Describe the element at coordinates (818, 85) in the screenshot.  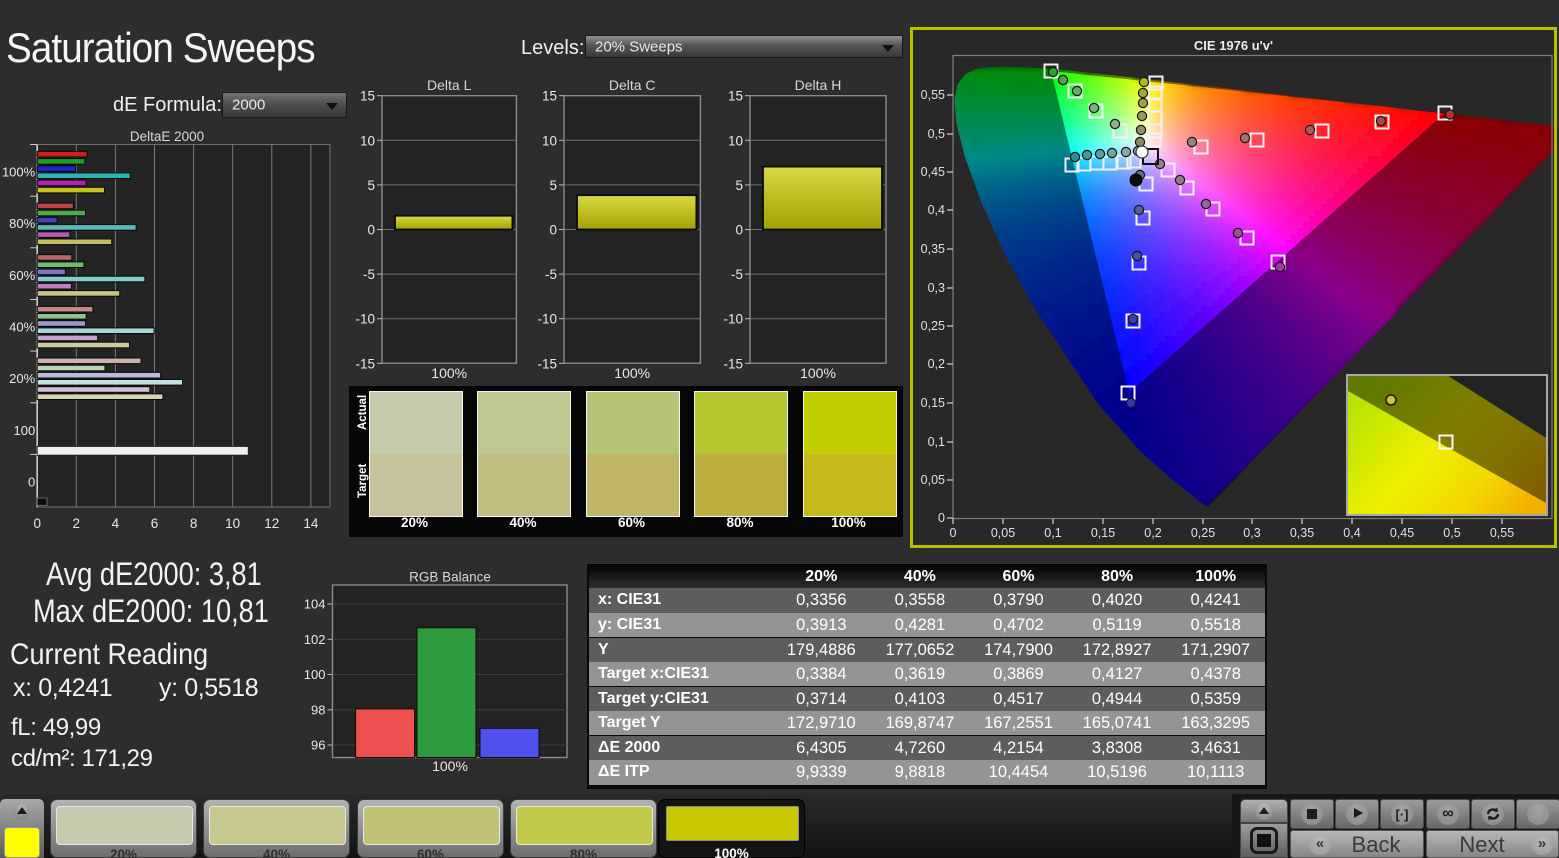
I see `svg-text: Delta H` at that location.